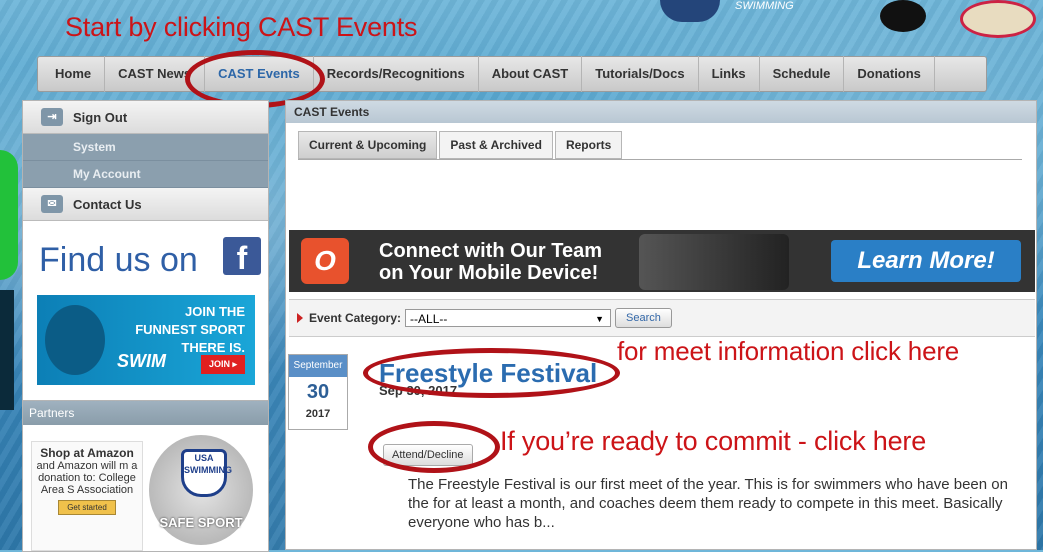 The height and width of the screenshot is (552, 1043). I want to click on annotation-meet-info: for meet information click here, so click(788, 351).